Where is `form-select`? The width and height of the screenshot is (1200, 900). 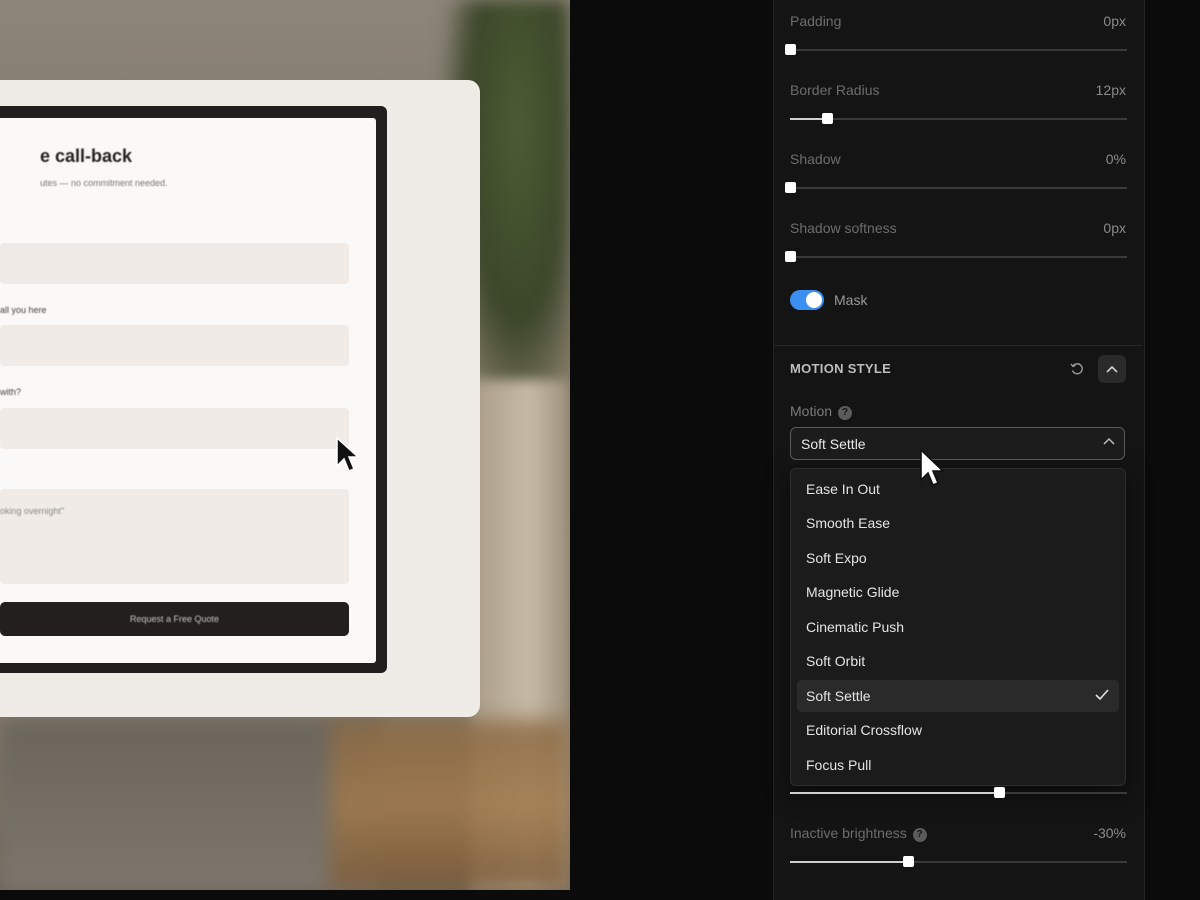 form-select is located at coordinates (174, 428).